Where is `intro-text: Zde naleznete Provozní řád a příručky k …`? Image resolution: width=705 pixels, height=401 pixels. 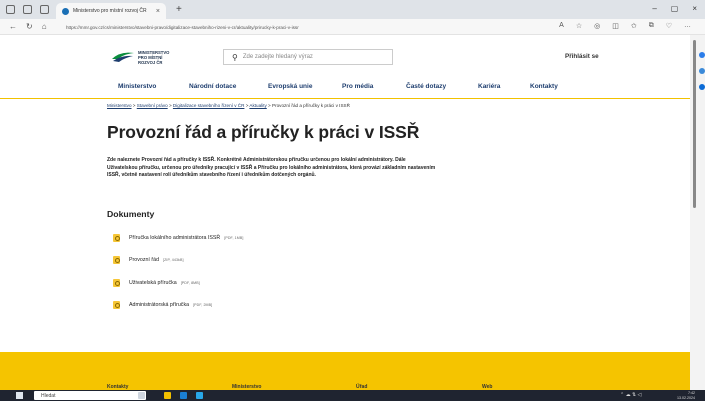
intro-text: Zde naleznete Provozní řád a příručky k … is located at coordinates (271, 168).